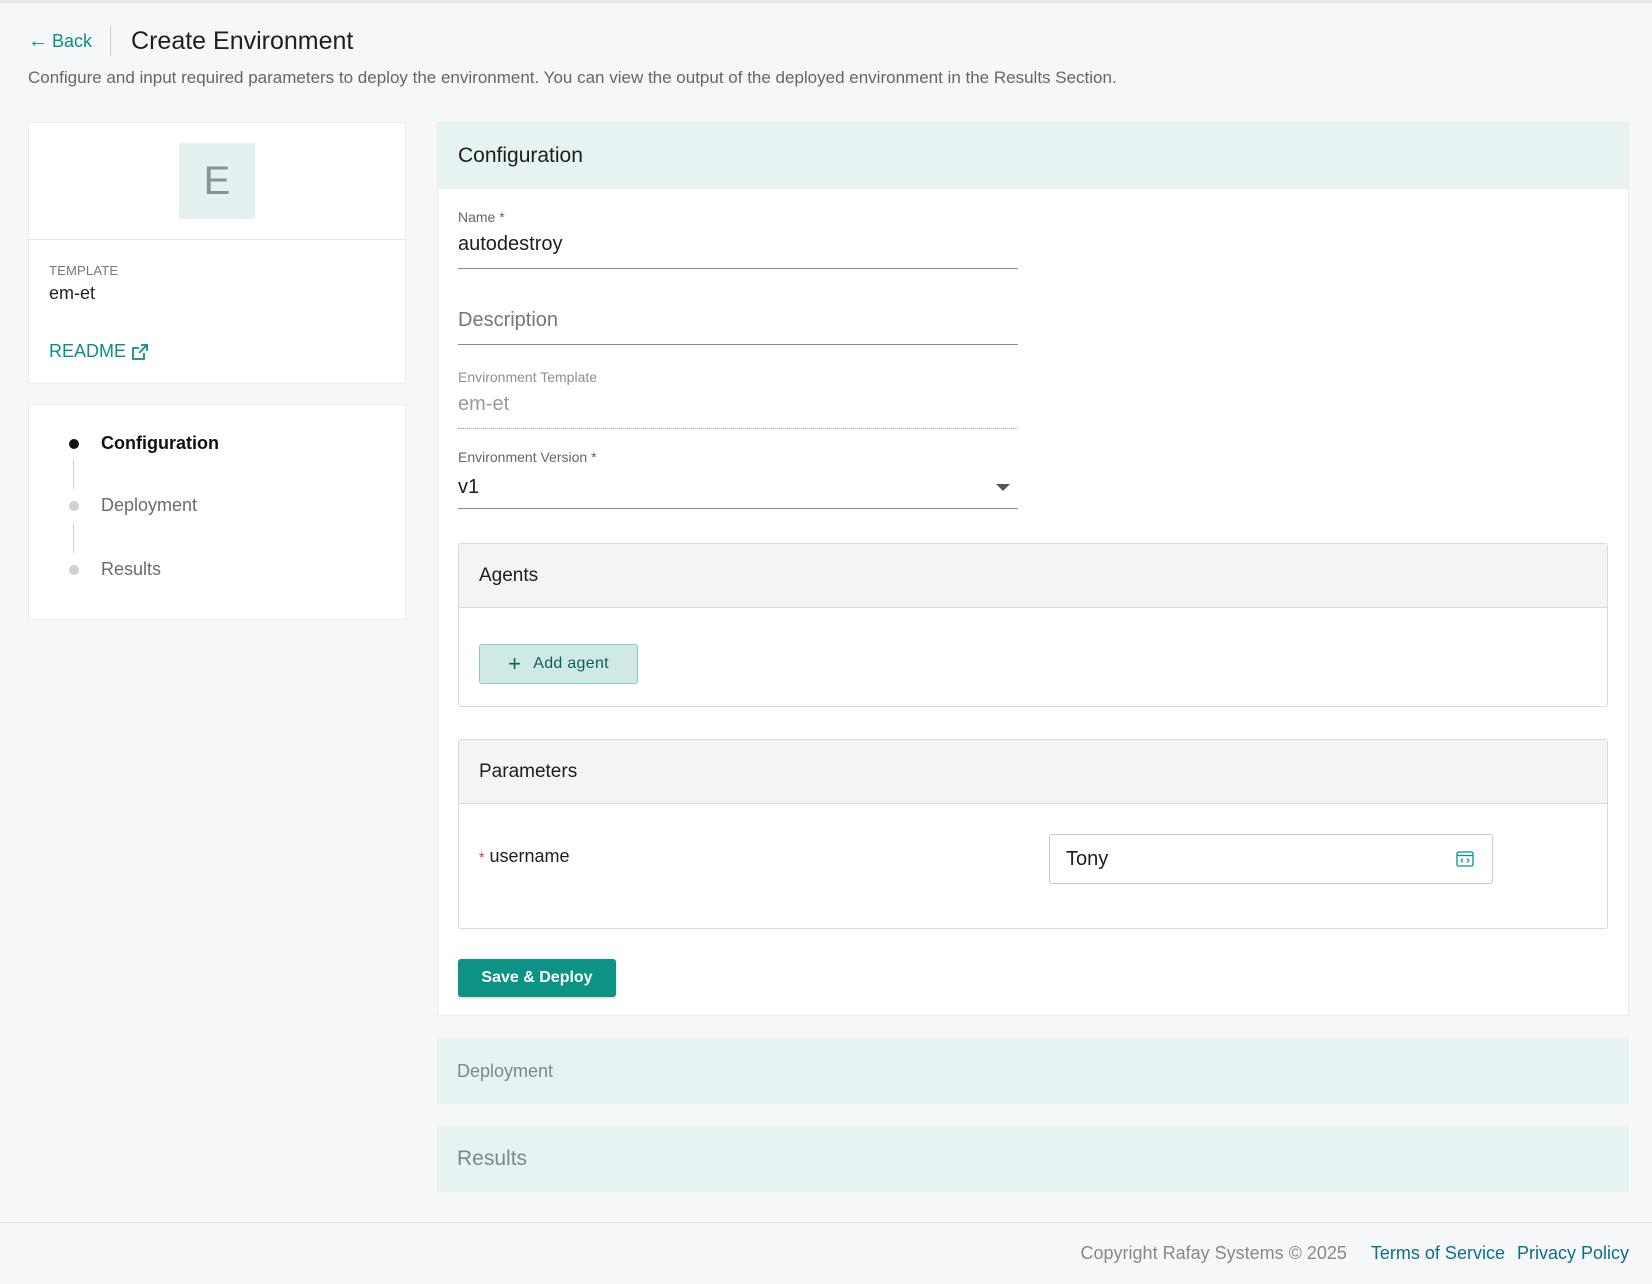  What do you see at coordinates (1033, 1071) in the screenshot?
I see `deployment-panel-header: Deployment` at bounding box center [1033, 1071].